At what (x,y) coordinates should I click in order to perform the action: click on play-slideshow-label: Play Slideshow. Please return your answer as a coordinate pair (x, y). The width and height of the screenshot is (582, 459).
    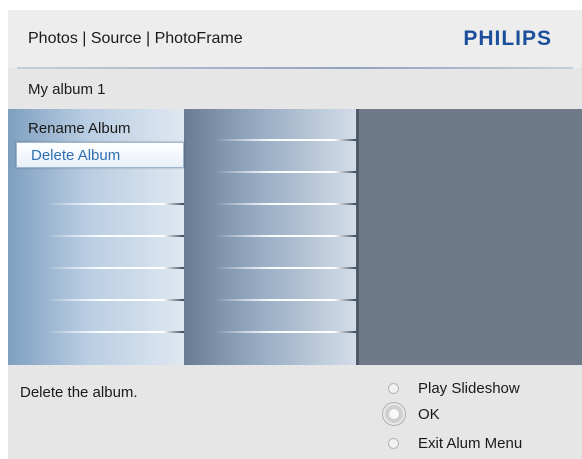
    Looking at the image, I should click on (469, 388).